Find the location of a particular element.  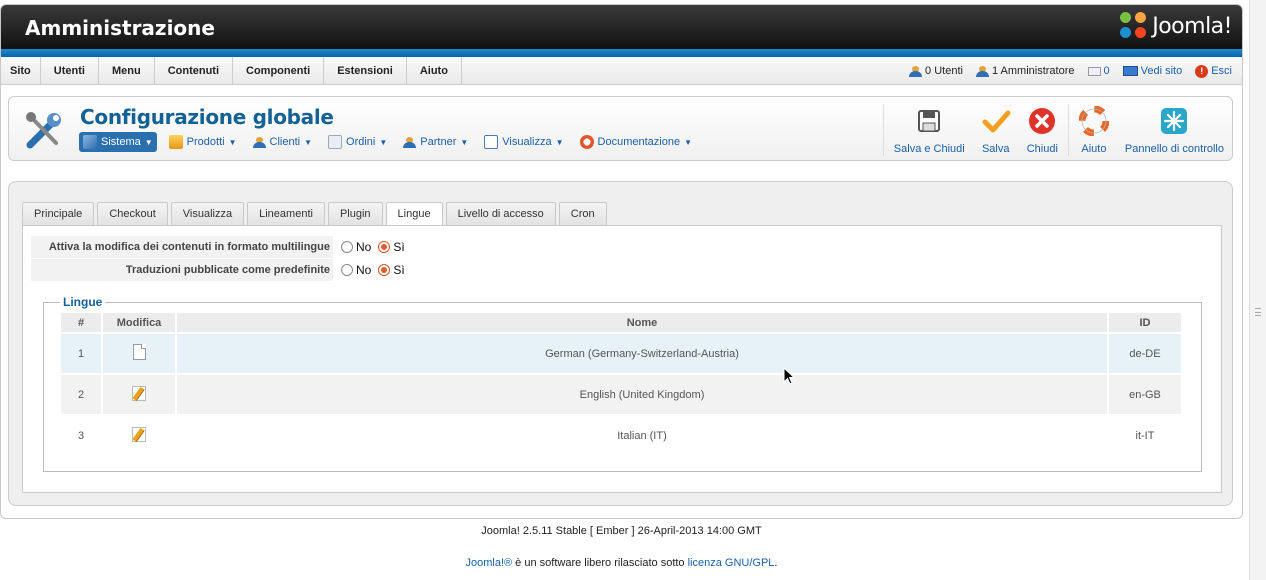

submenu-clienti: Clienti ▼ is located at coordinates (283, 142).